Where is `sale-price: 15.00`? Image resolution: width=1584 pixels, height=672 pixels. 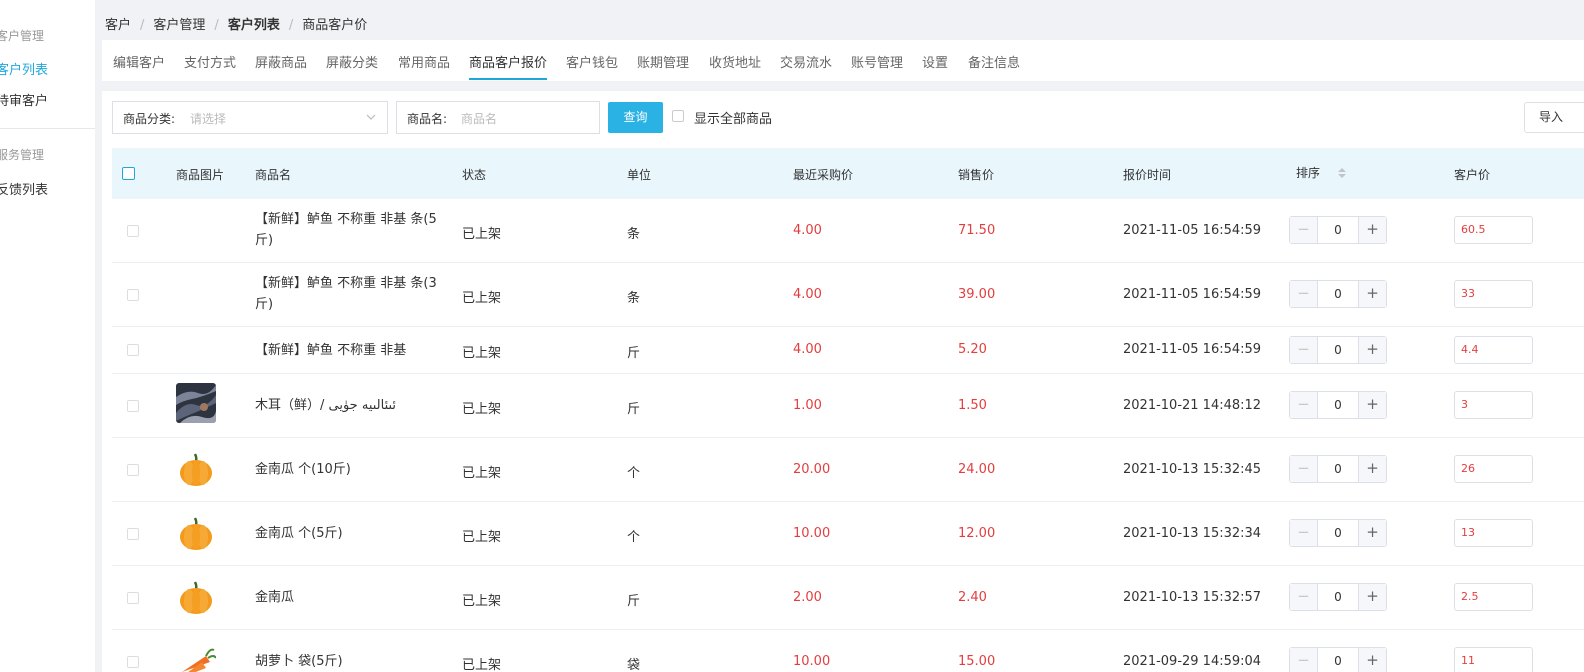 sale-price: 15.00 is located at coordinates (977, 661).